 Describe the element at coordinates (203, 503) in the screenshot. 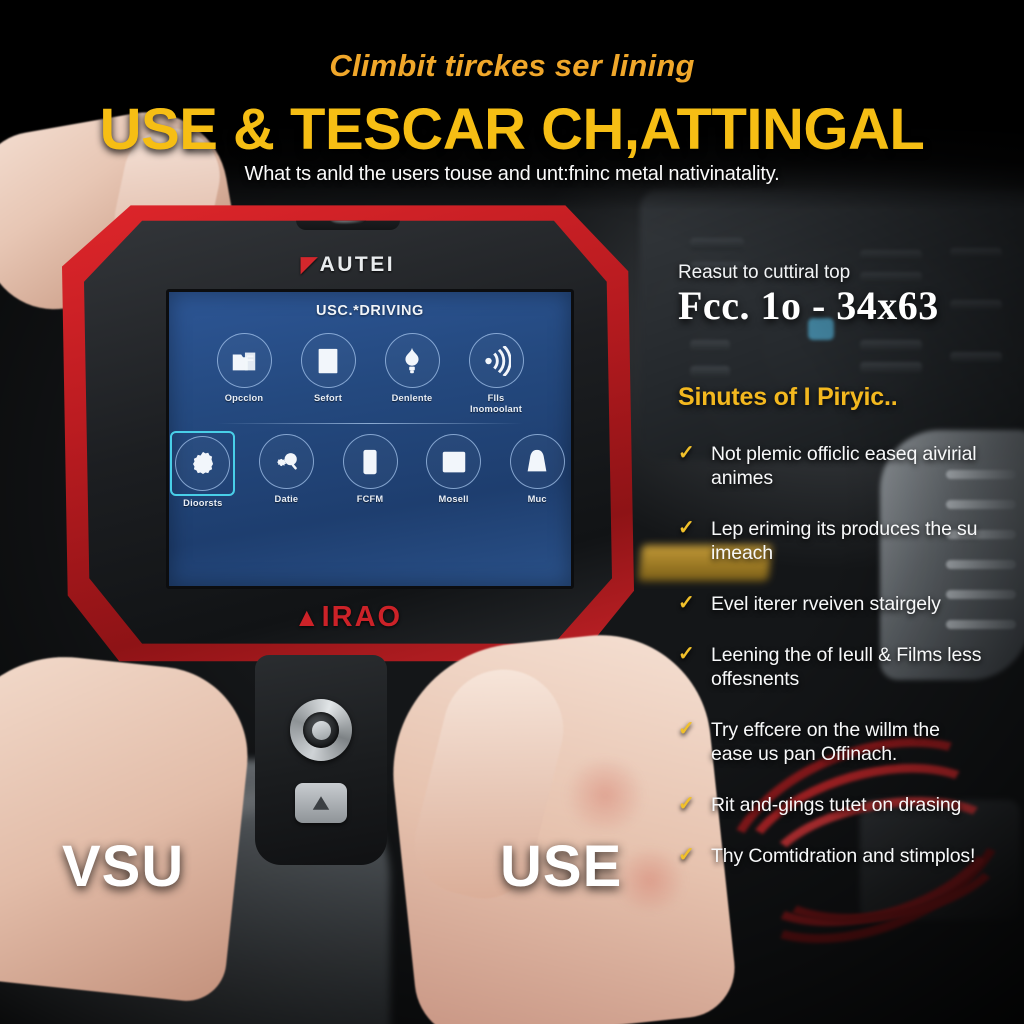

I see `app-label: Dioorsts` at that location.